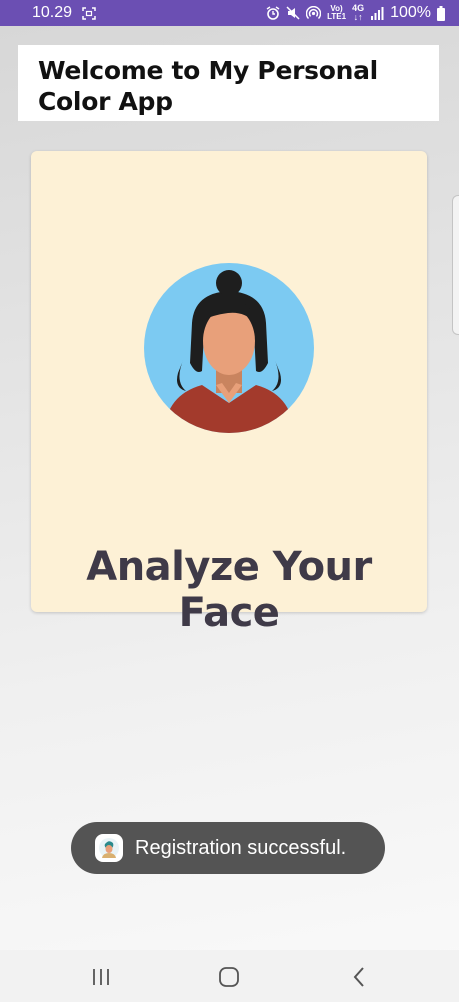  I want to click on recent-apps-icon, so click(101, 977).